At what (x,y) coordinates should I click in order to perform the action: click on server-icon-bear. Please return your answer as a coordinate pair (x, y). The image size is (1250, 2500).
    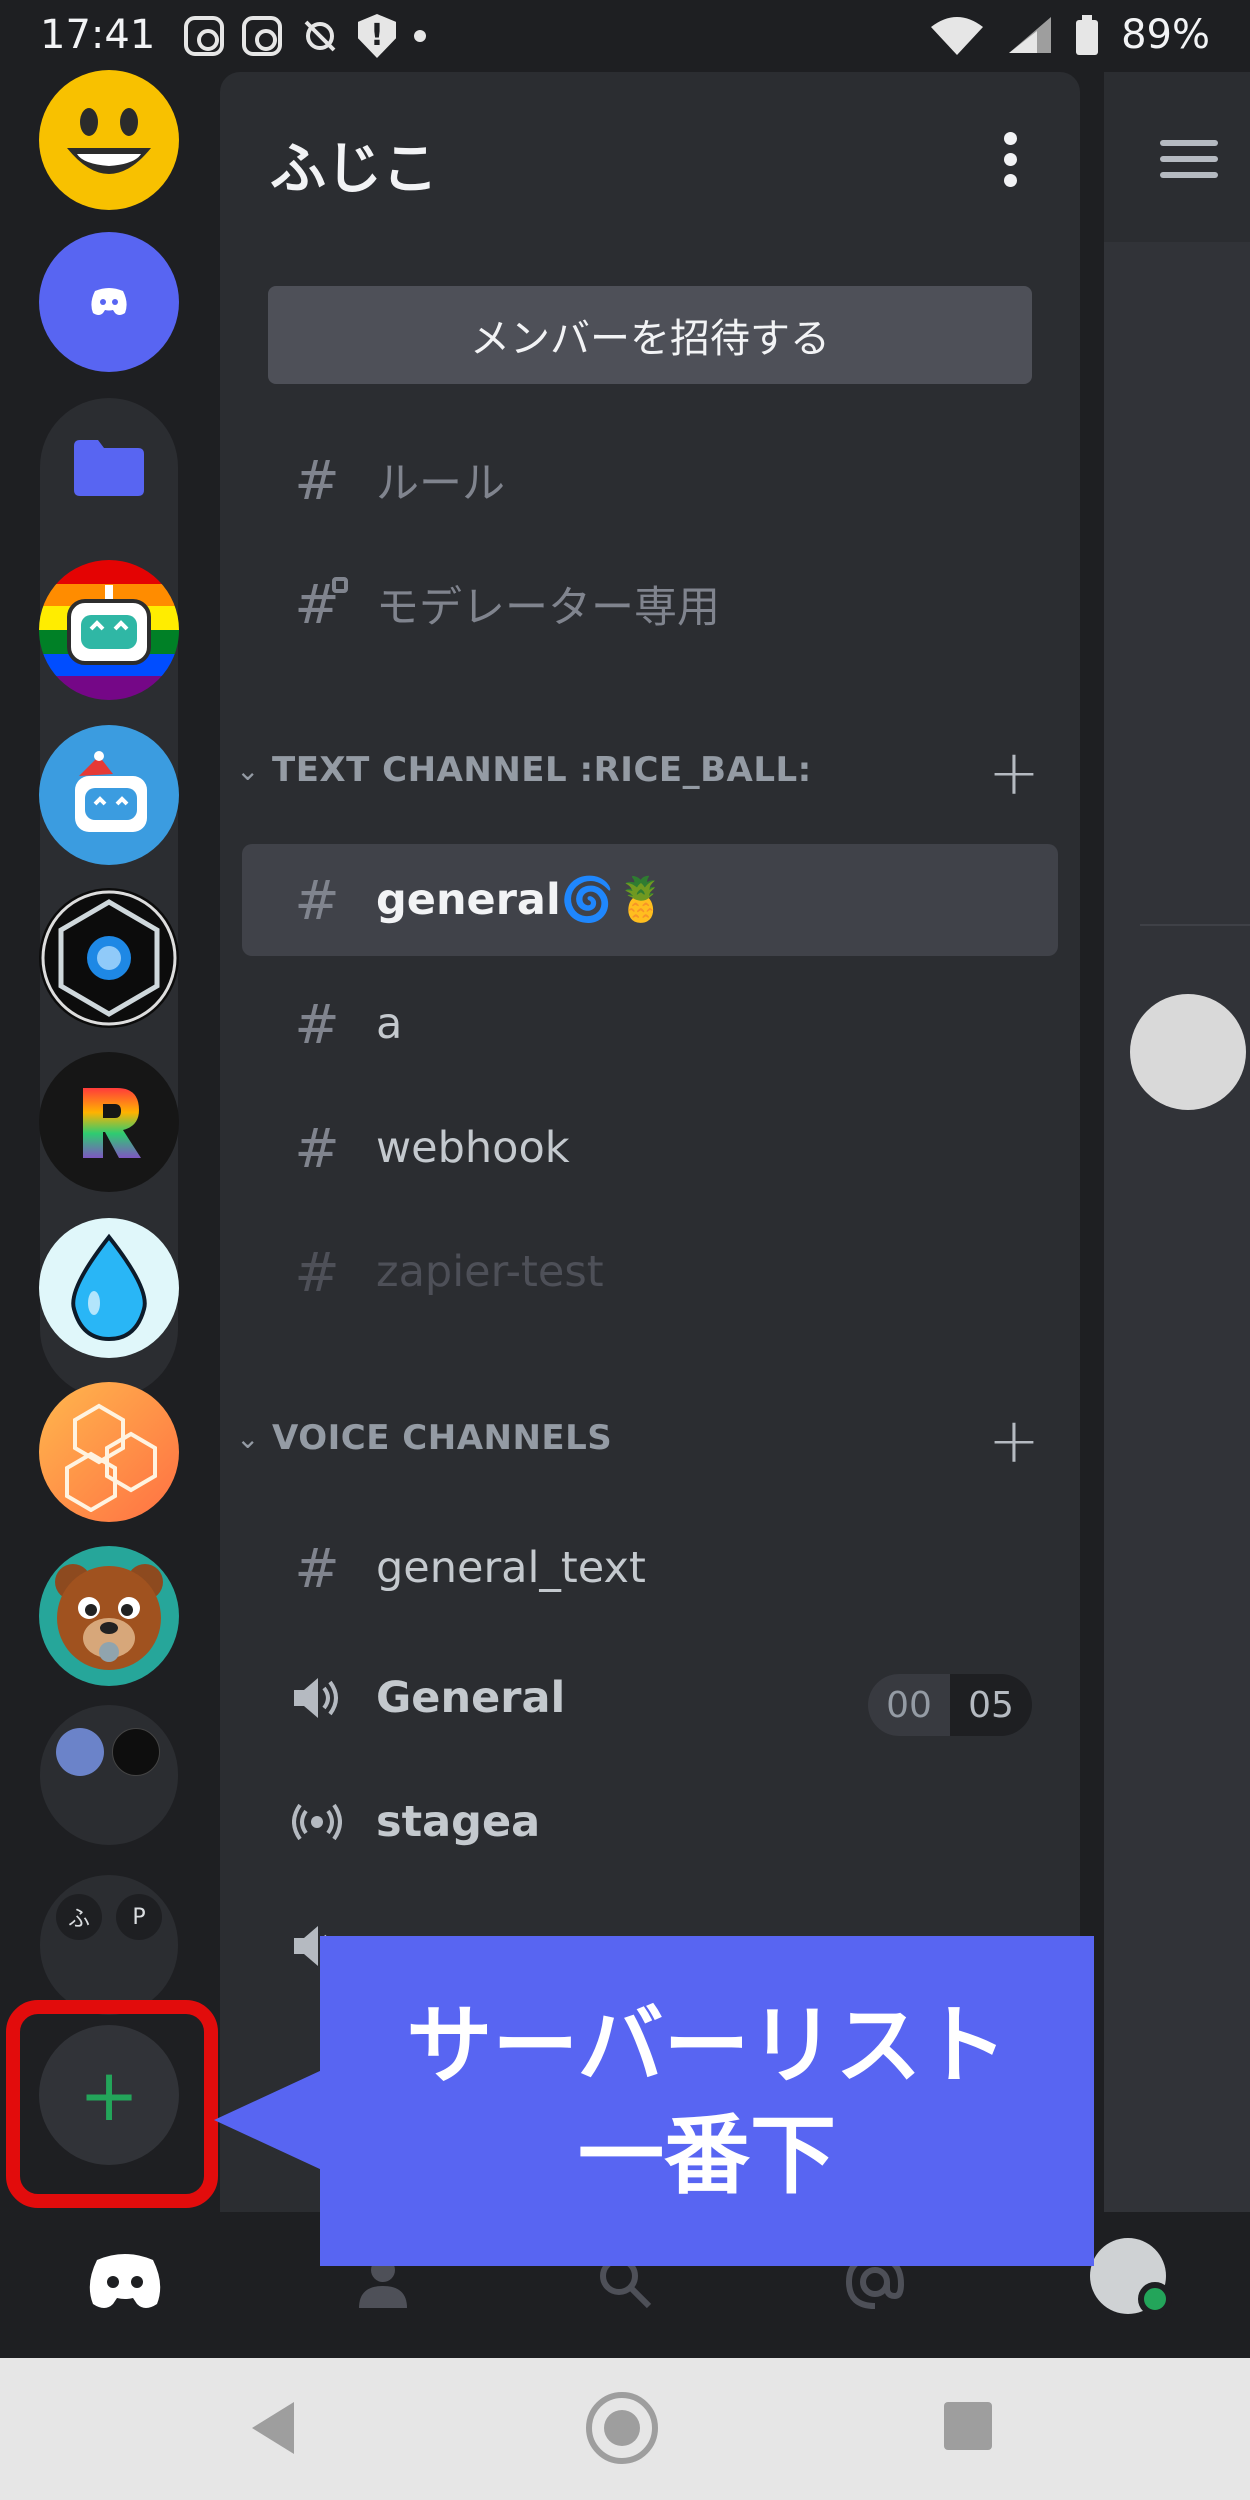
    Looking at the image, I should click on (109, 1616).